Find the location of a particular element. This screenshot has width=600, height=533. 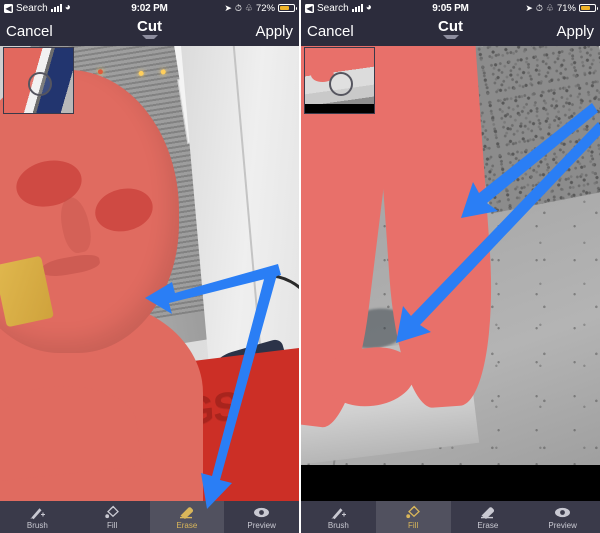

tool-toolbar-left: Brush Fill Erase Preview is located at coordinates (149, 517).